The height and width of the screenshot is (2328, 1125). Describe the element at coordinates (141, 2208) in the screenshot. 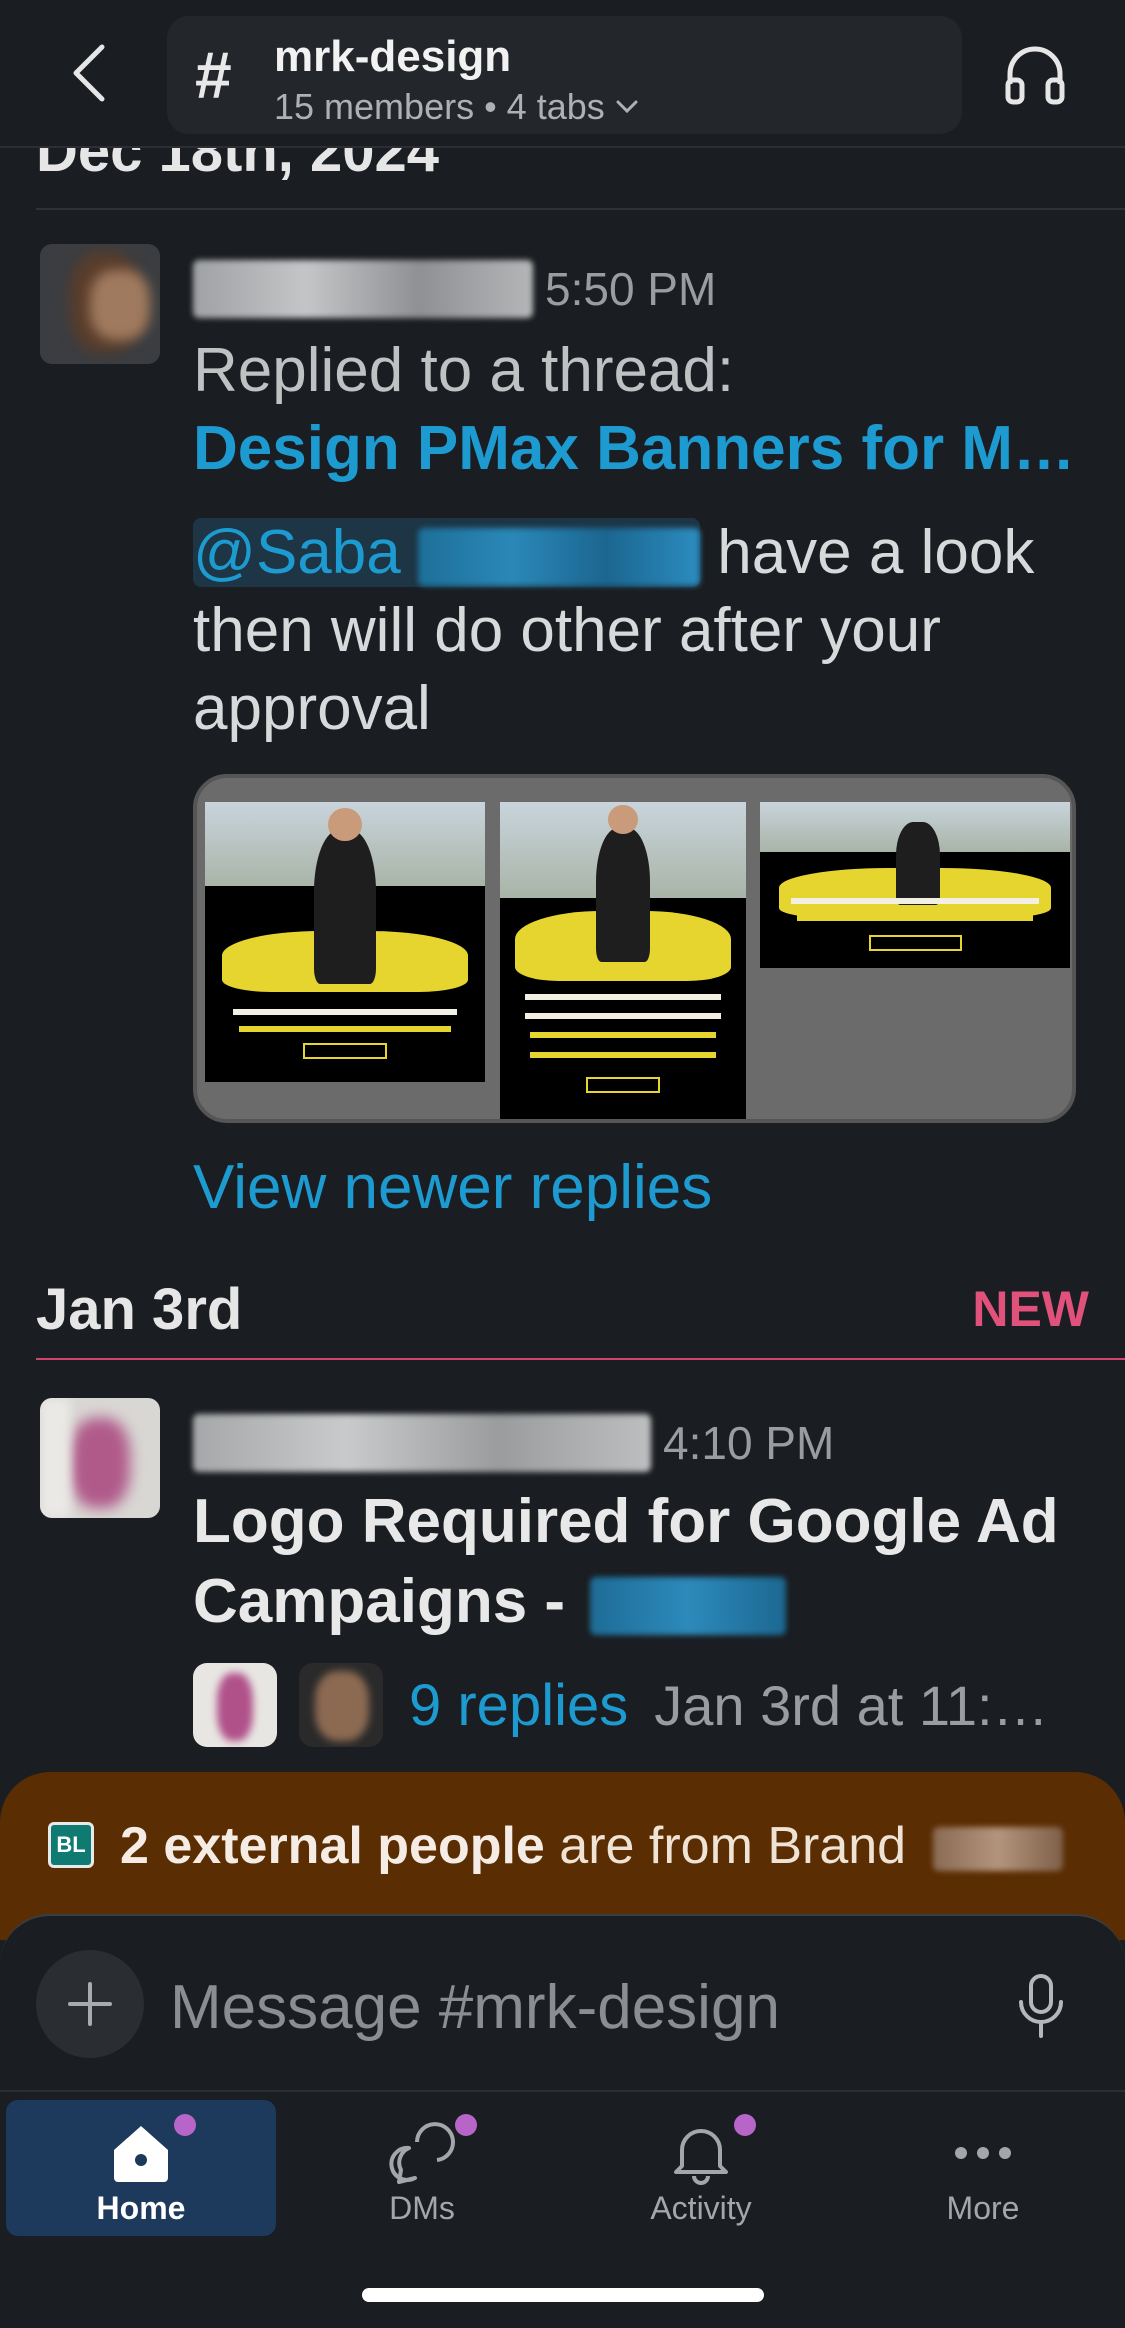

I see `tab-label: Home` at that location.